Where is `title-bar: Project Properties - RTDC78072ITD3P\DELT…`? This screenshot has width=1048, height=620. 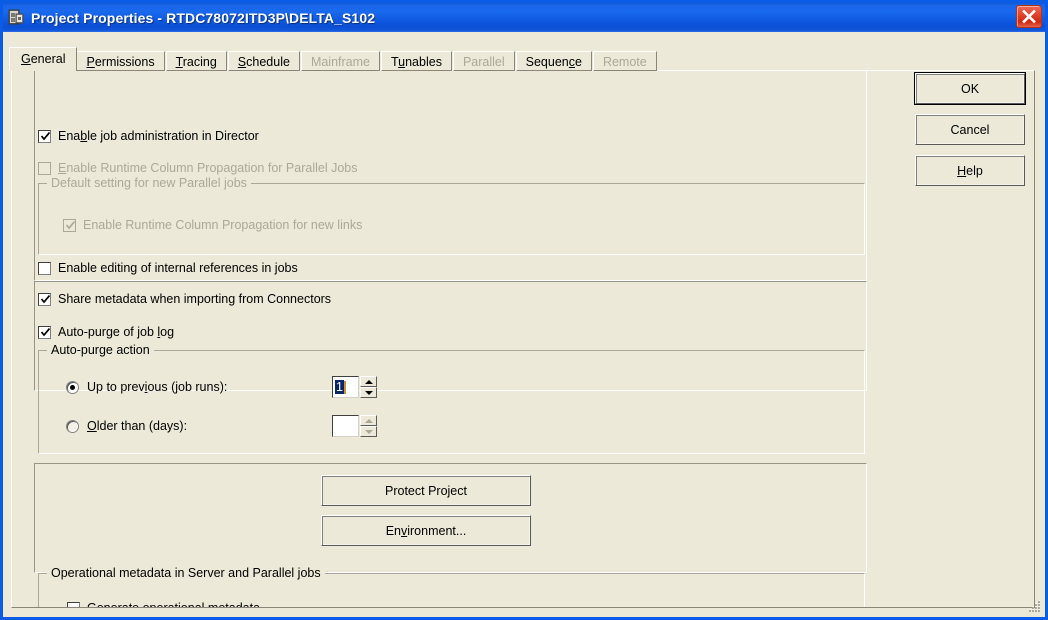 title-bar: Project Properties - RTDC78072ITD3P\DELT… is located at coordinates (524, 17).